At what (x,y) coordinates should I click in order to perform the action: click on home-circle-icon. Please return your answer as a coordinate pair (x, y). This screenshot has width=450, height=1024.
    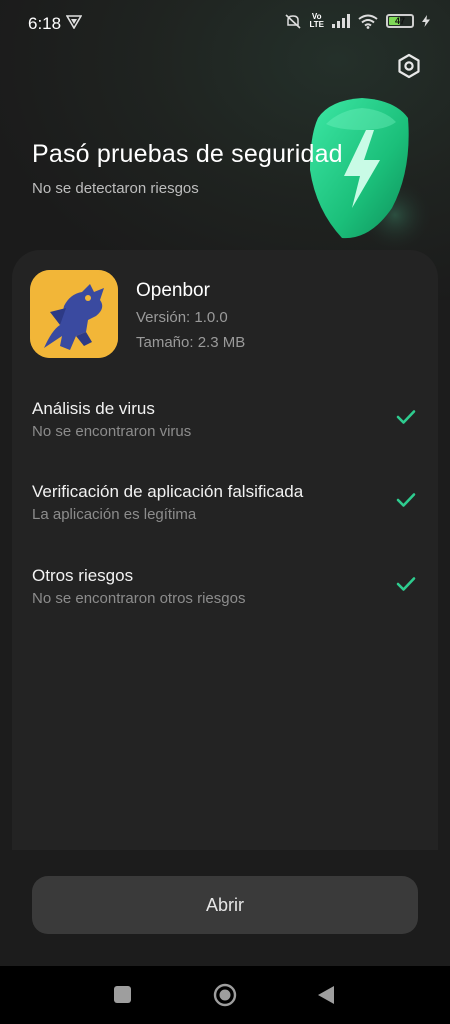
    Looking at the image, I should click on (225, 995).